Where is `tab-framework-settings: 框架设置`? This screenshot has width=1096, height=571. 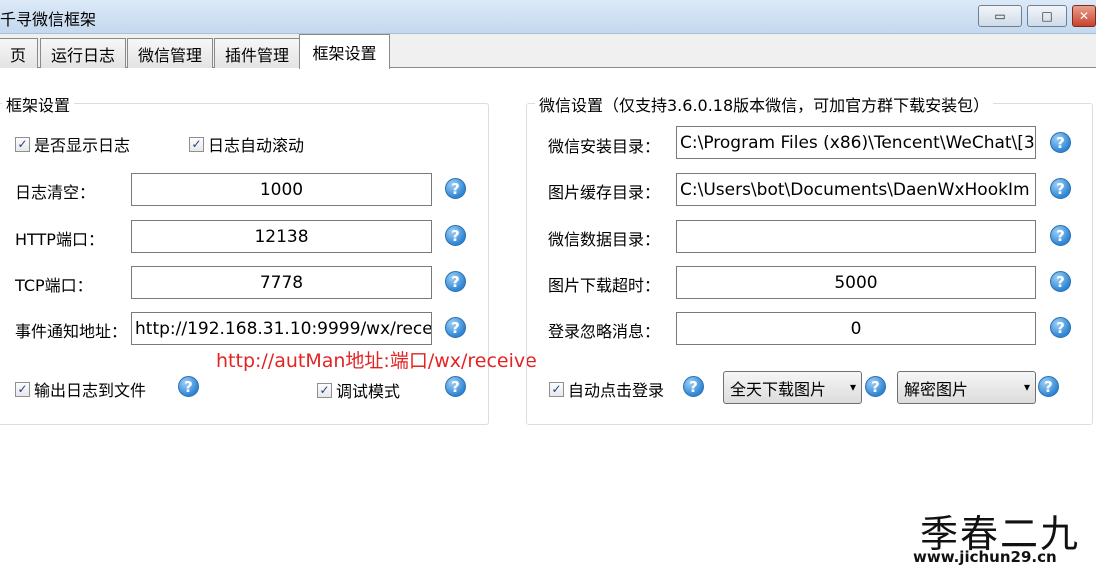
tab-framework-settings: 框架设置 is located at coordinates (344, 51).